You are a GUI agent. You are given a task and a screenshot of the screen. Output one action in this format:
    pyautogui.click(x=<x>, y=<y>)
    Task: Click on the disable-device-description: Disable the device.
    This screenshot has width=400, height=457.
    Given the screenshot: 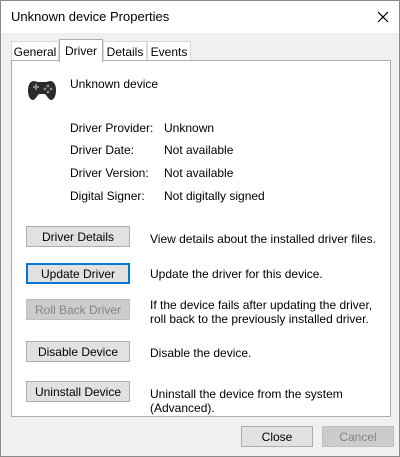 What is the action you would take?
    pyautogui.click(x=201, y=353)
    